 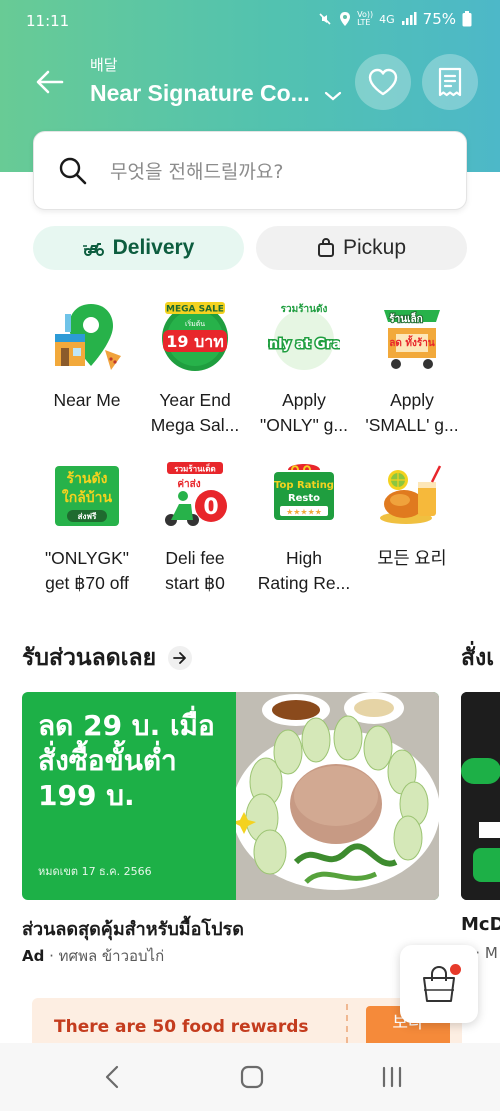 I want to click on system-nav-bar, so click(x=250, y=1077).